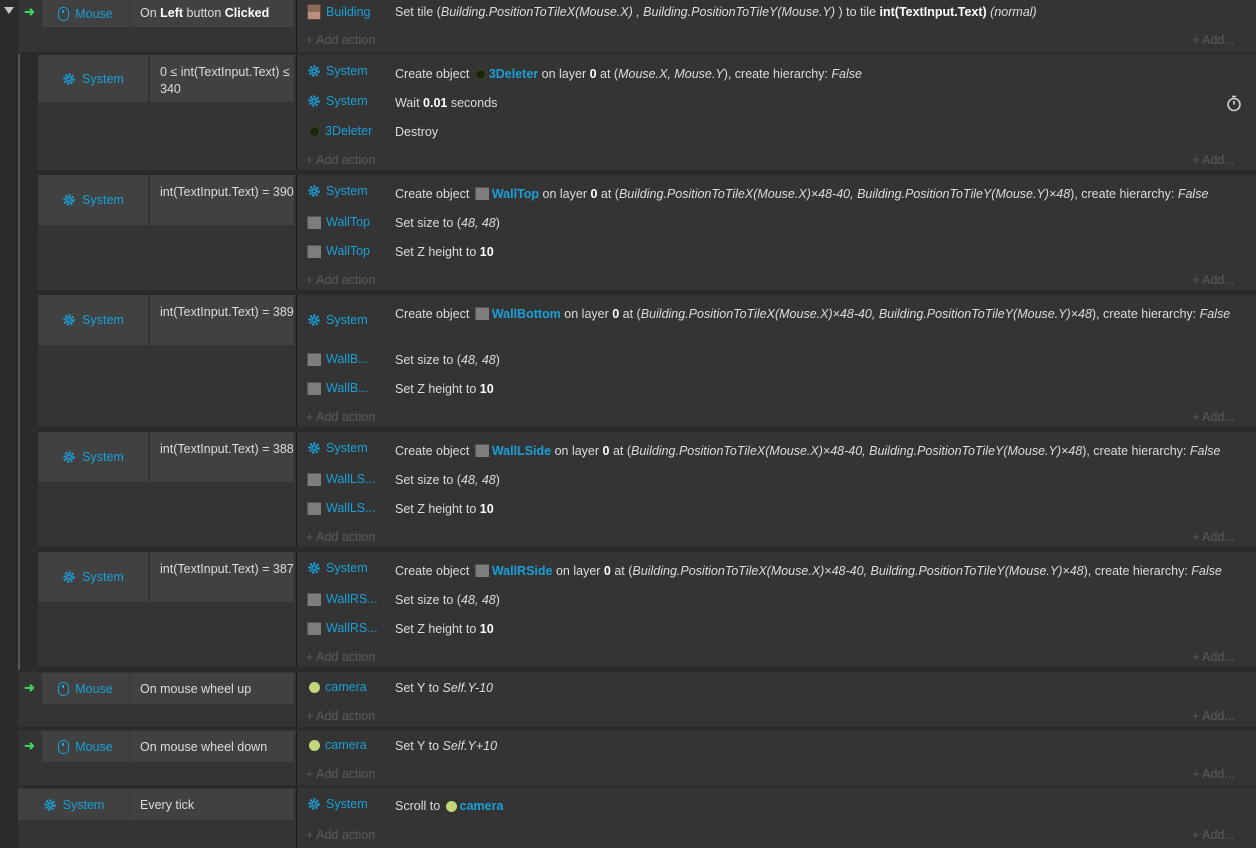 Image resolution: width=1256 pixels, height=848 pixels. I want to click on action-wait: Wait 0.01 seconds, so click(446, 103).